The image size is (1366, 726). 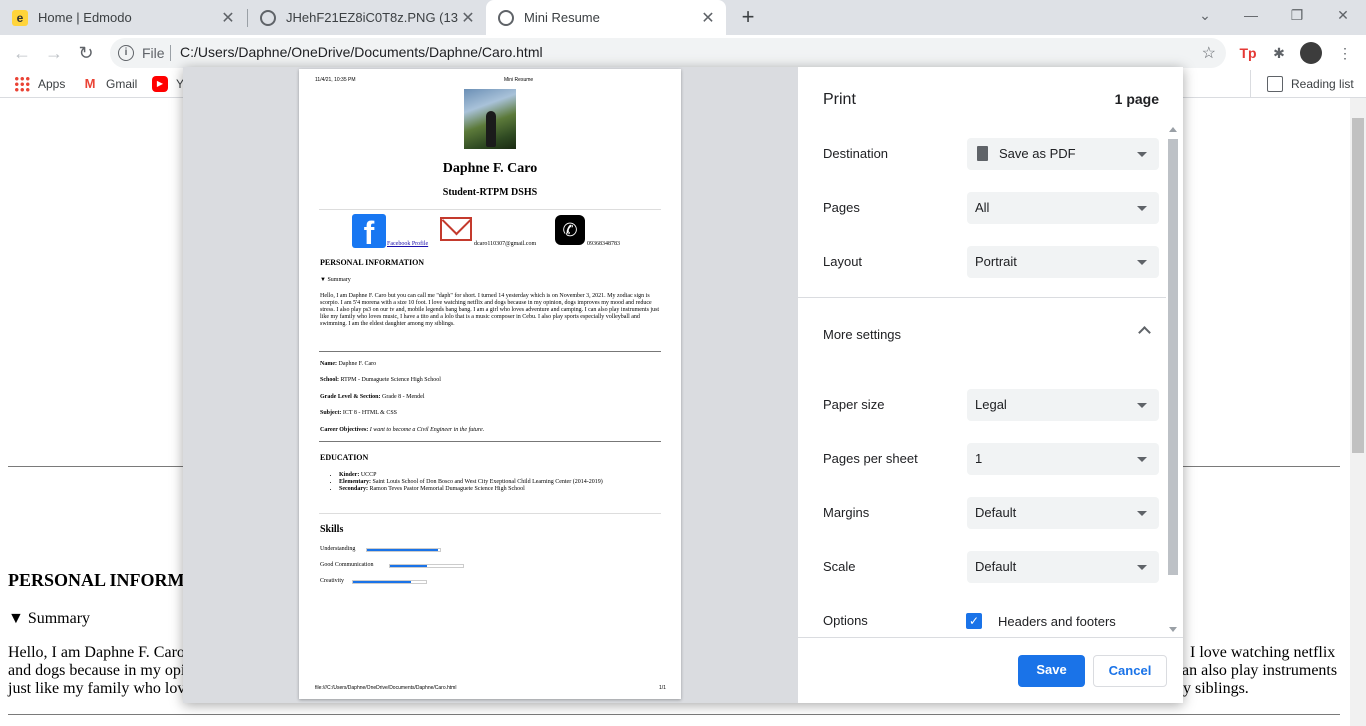 What do you see at coordinates (1173, 629) in the screenshot?
I see `scroll-down-icon` at bounding box center [1173, 629].